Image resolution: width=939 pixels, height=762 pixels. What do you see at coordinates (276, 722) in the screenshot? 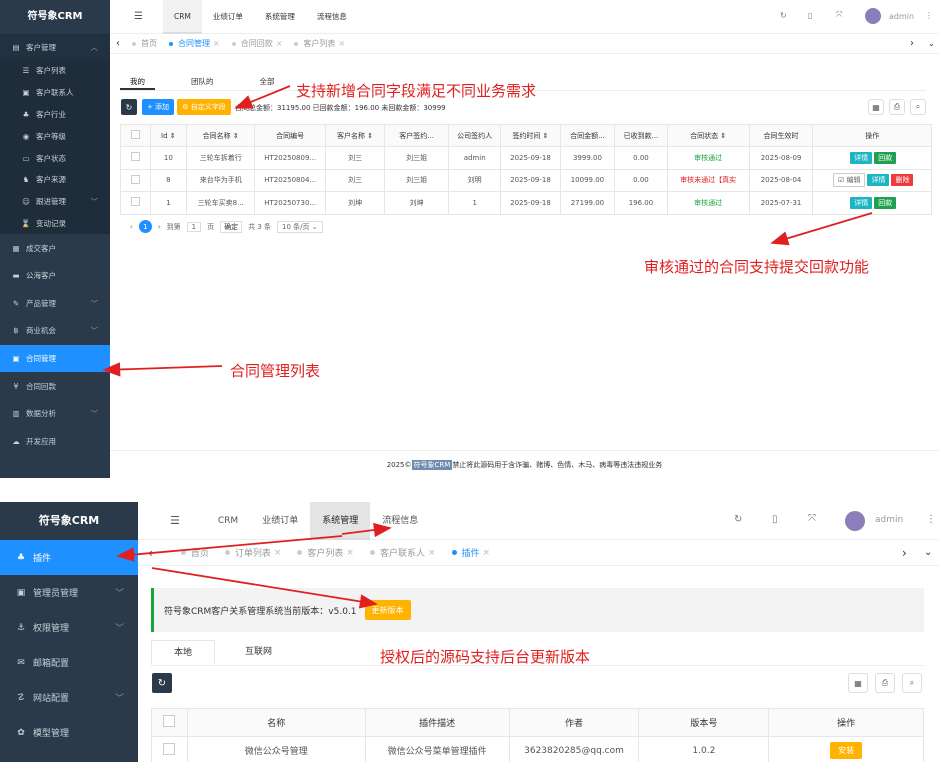
I see `column-header: 名称` at bounding box center [276, 722].